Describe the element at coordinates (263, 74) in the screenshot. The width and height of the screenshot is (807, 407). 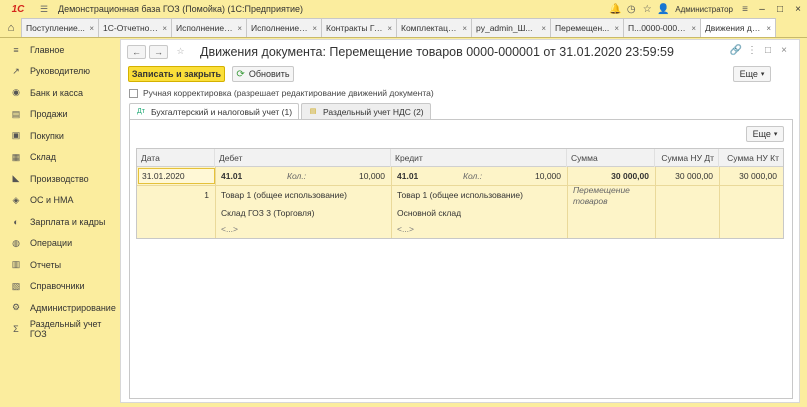
I see `refresh-button: ⟳ Обновить` at that location.